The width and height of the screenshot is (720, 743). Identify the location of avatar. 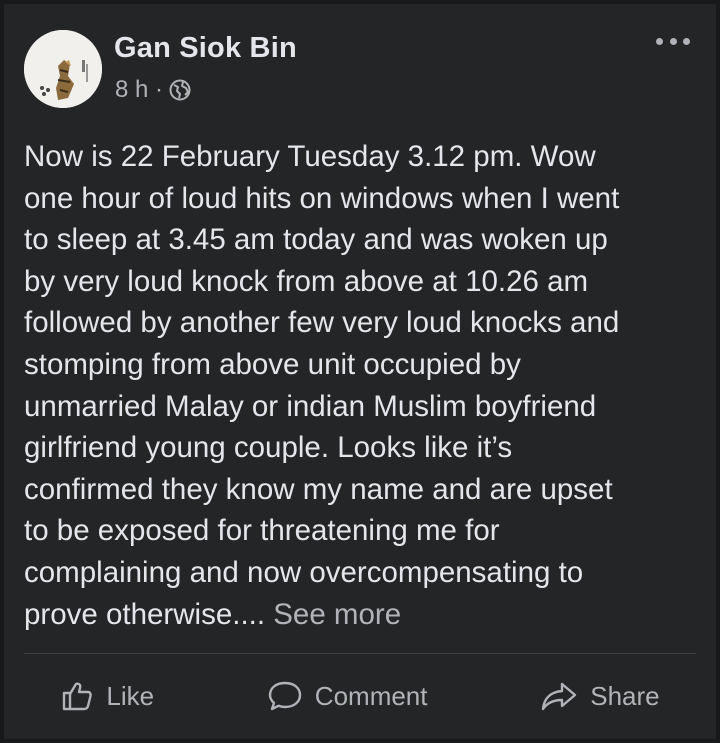
(63, 69).